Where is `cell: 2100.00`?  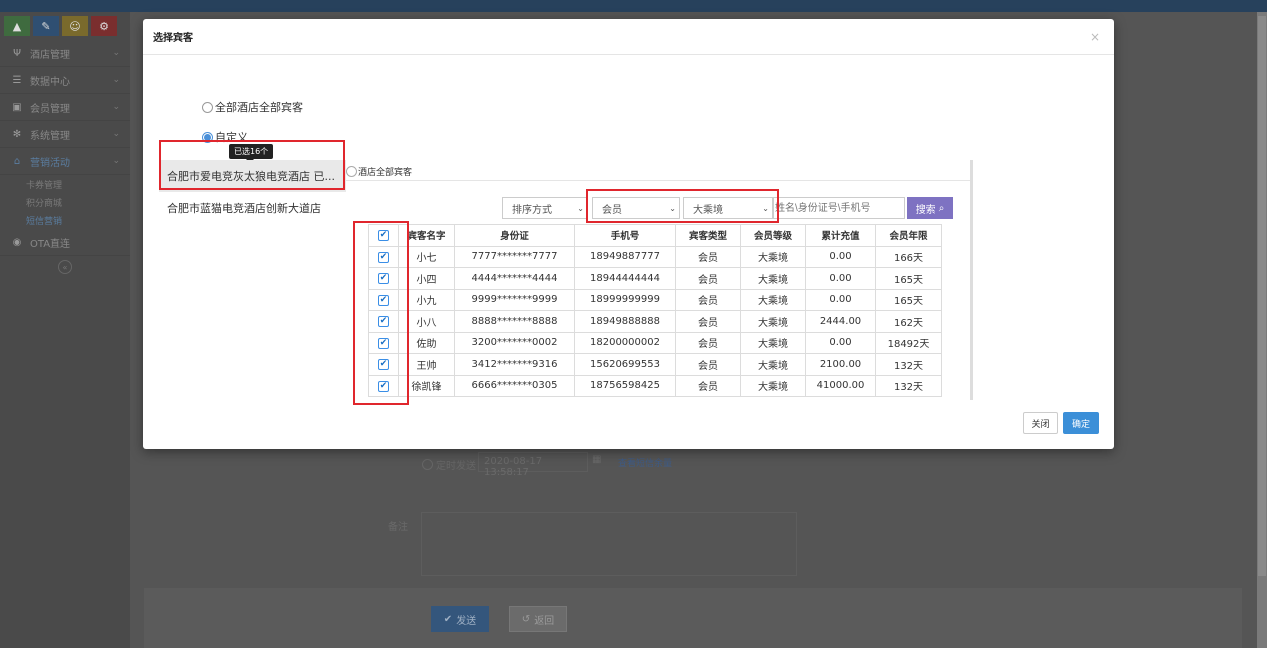
cell: 2100.00 is located at coordinates (840, 364).